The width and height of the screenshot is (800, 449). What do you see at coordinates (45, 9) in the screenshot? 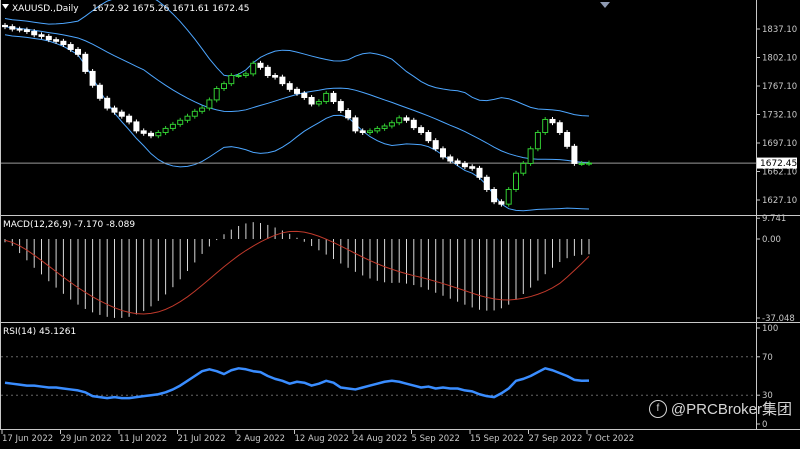
I see `symbol-label: XAUUSD.,Daily` at bounding box center [45, 9].